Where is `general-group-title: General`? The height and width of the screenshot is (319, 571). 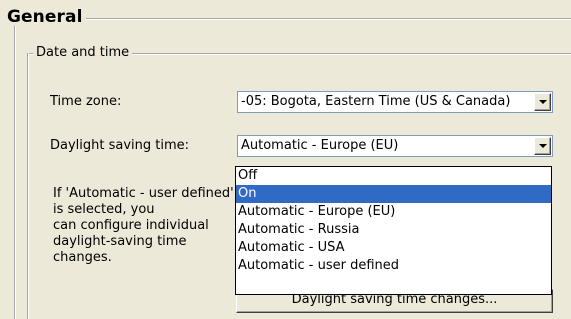
general-group-title: General is located at coordinates (45, 17).